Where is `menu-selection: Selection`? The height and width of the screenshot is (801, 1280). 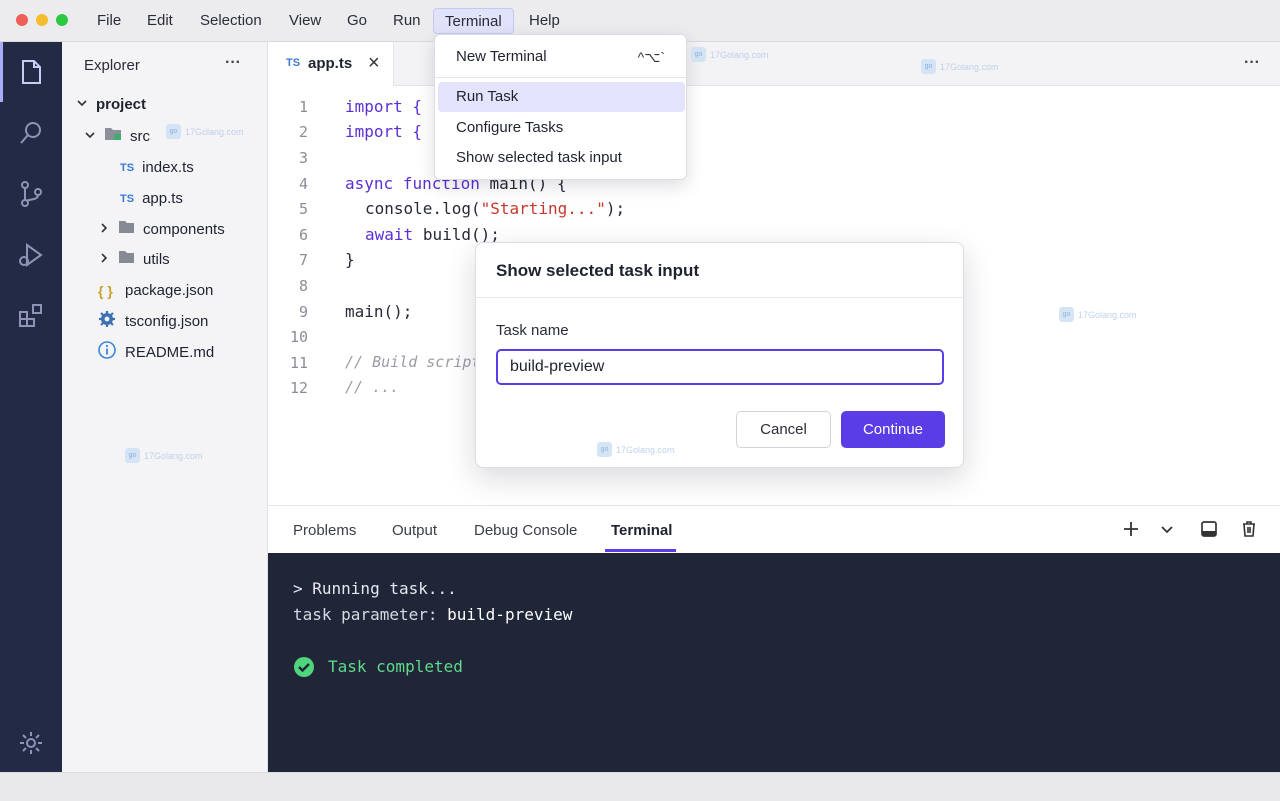
menu-selection: Selection is located at coordinates (231, 21).